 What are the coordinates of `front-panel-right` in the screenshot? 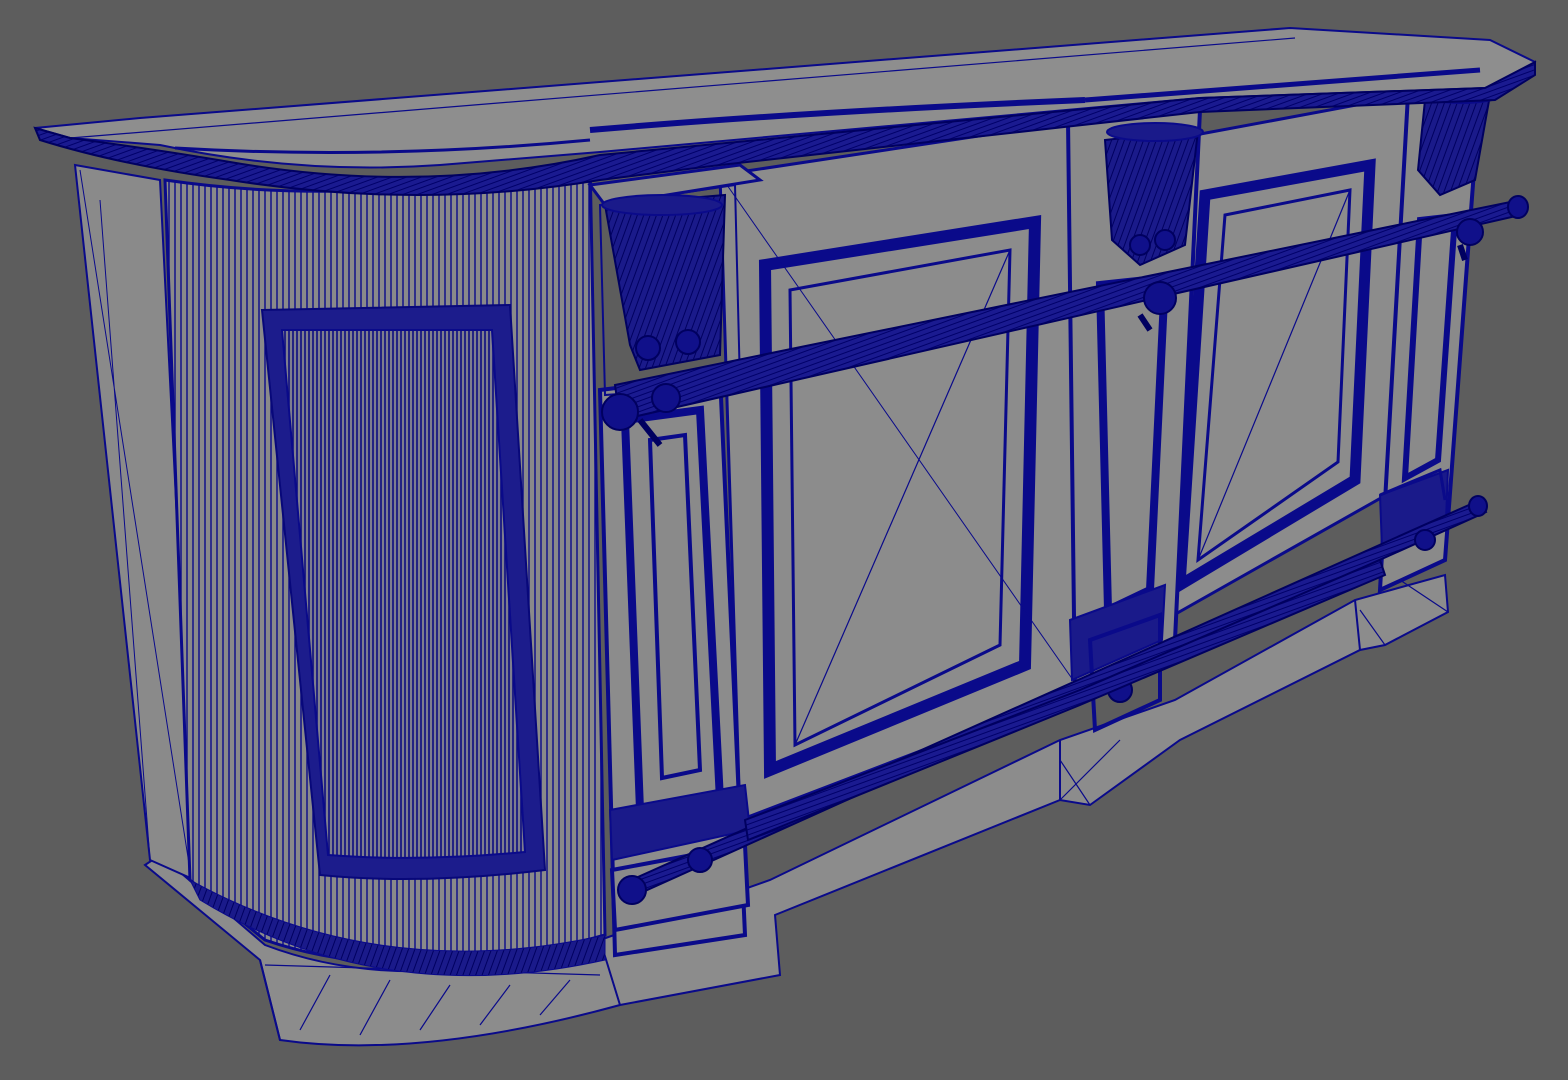 It's located at (1287, 358).